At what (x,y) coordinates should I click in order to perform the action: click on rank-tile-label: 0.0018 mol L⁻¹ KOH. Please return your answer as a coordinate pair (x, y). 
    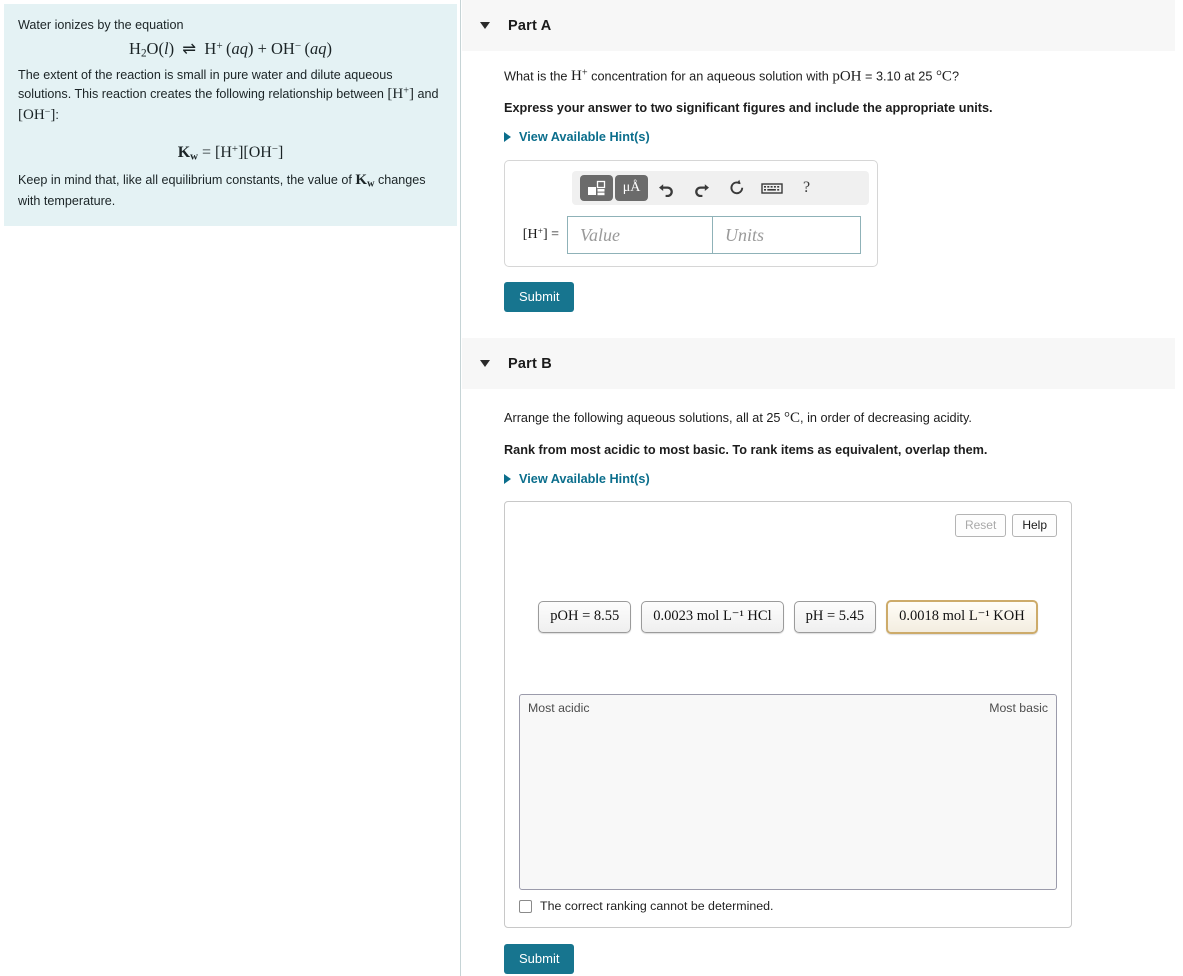
    Looking at the image, I should click on (962, 616).